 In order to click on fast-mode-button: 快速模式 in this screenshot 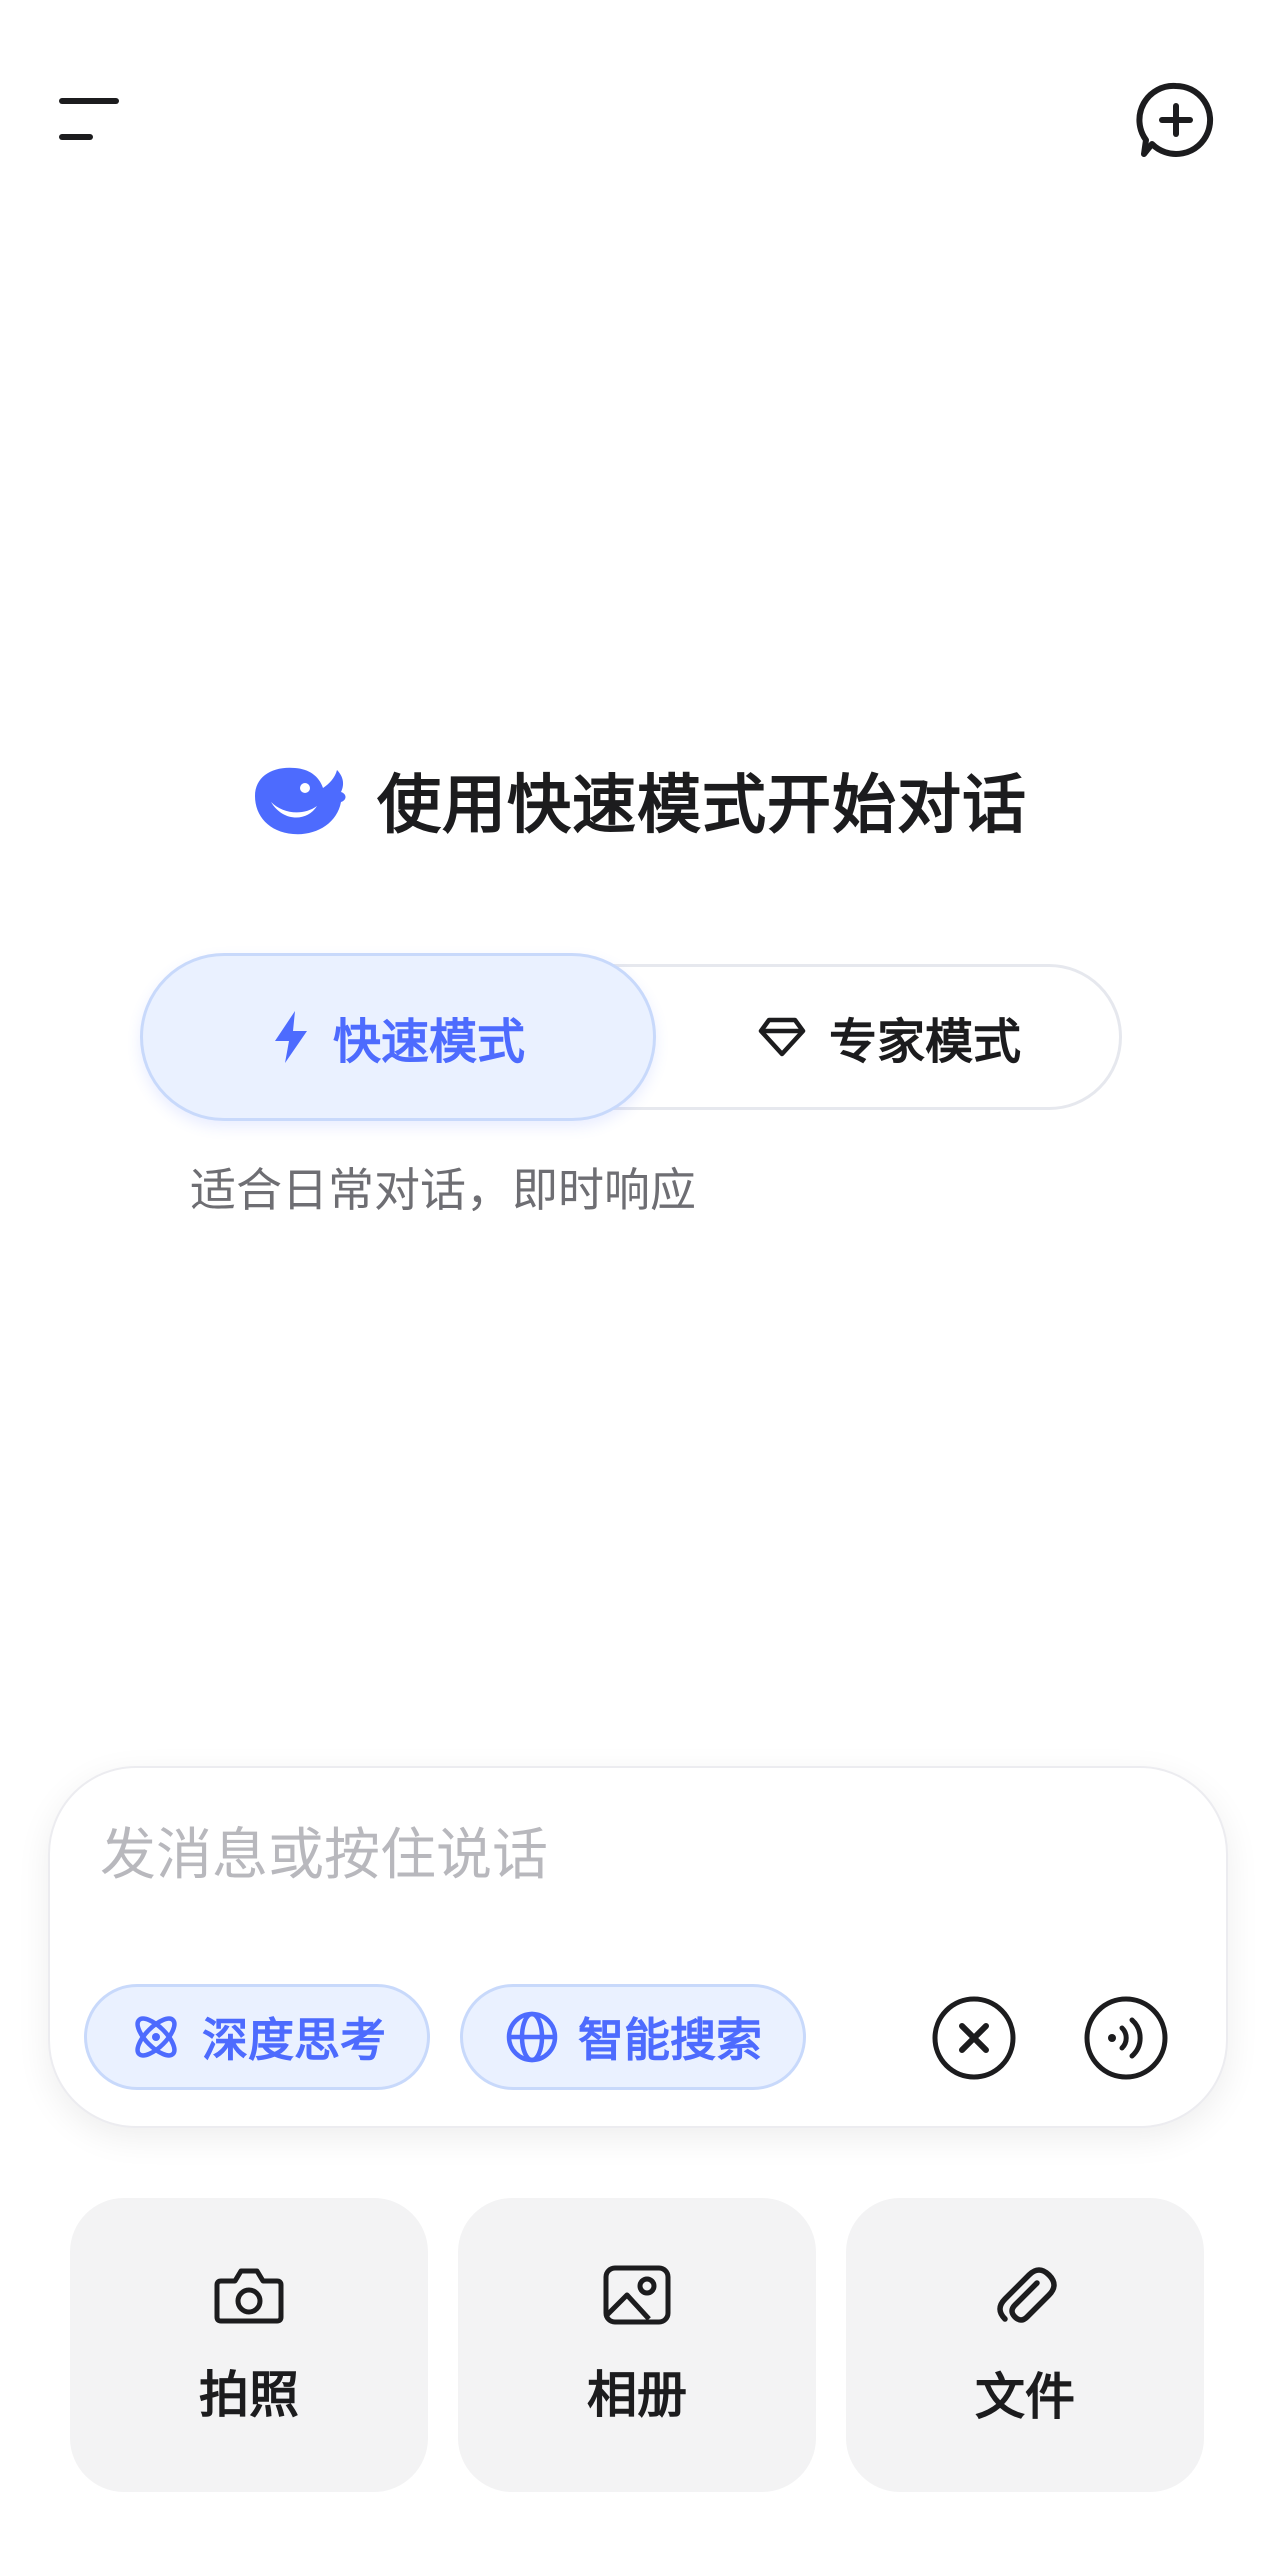, I will do `click(398, 1037)`.